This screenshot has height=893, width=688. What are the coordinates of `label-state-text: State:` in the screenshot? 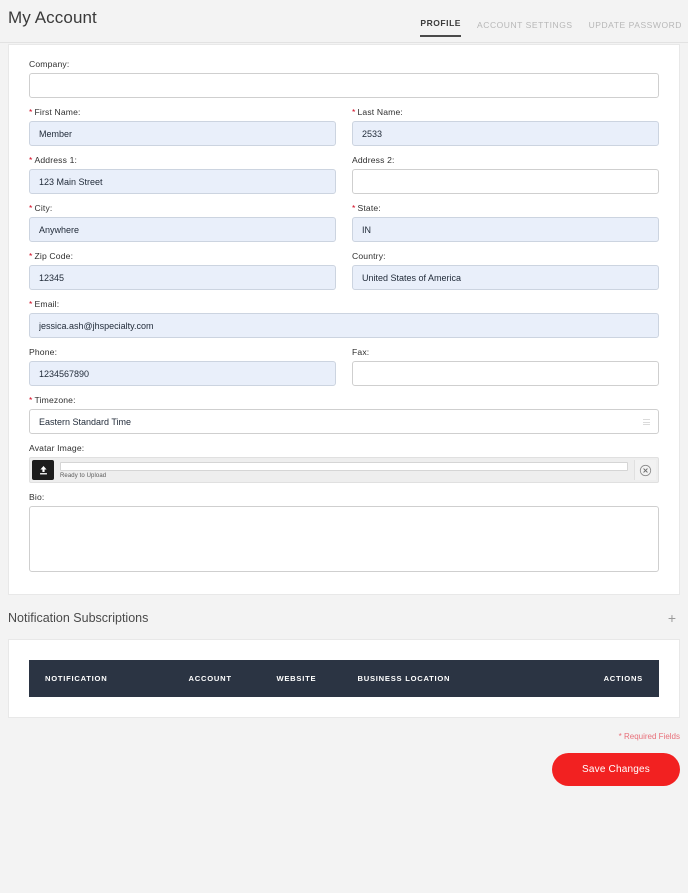 It's located at (369, 208).